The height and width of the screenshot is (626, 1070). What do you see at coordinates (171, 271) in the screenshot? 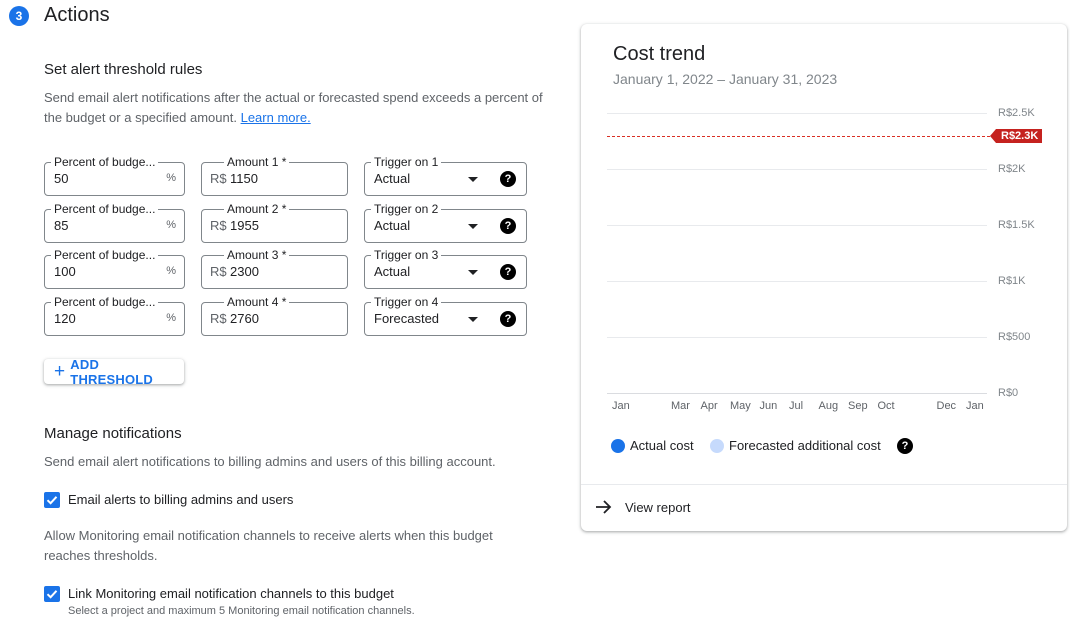
I see `percent-suffix-3: %` at bounding box center [171, 271].